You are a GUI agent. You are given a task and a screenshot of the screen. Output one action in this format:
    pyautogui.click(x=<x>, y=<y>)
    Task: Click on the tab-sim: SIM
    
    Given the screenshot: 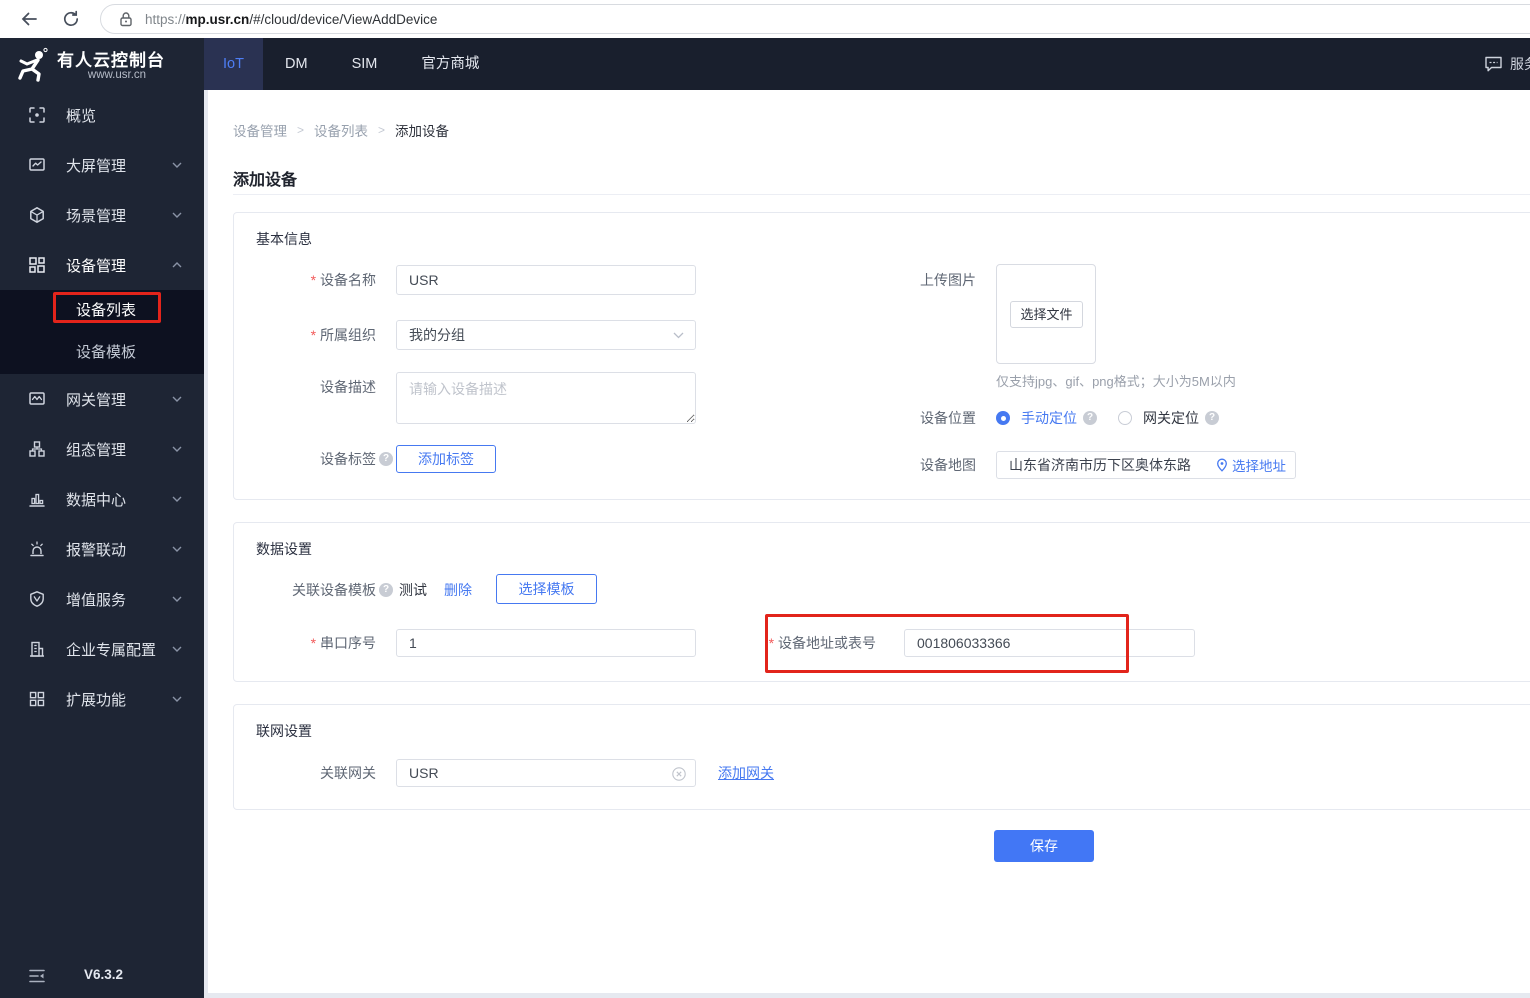 What is the action you would take?
    pyautogui.click(x=365, y=64)
    